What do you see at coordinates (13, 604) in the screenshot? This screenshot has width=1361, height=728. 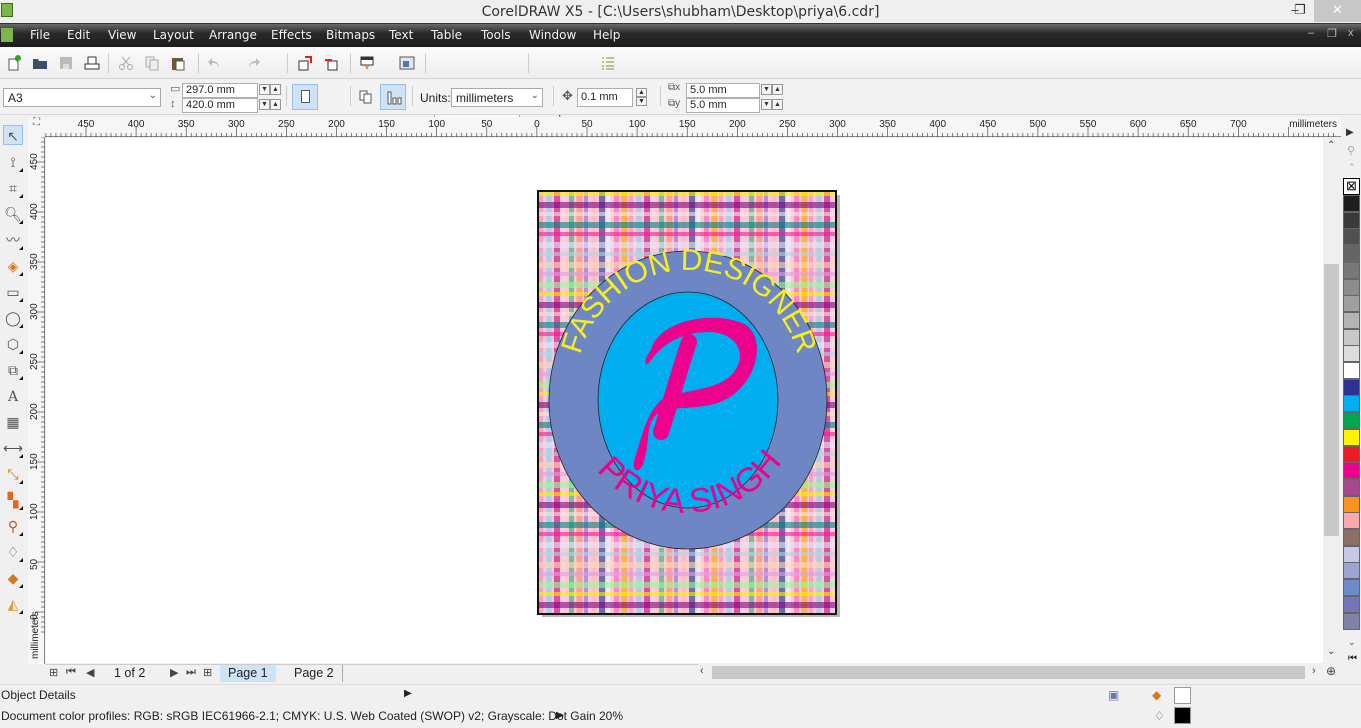 I see `interactive-fill-tool: ◭` at bounding box center [13, 604].